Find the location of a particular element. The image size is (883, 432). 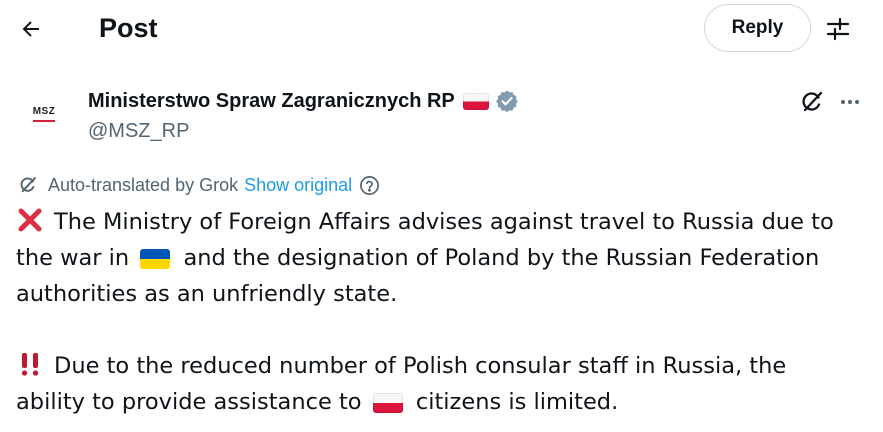

more-options-button is located at coordinates (850, 102).